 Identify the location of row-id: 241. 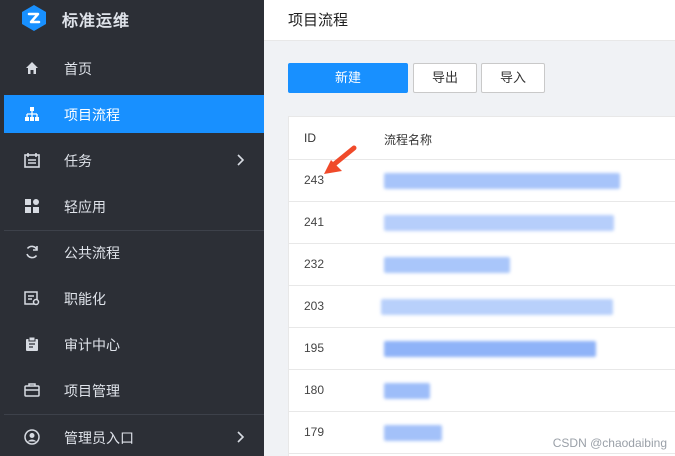
(314, 222).